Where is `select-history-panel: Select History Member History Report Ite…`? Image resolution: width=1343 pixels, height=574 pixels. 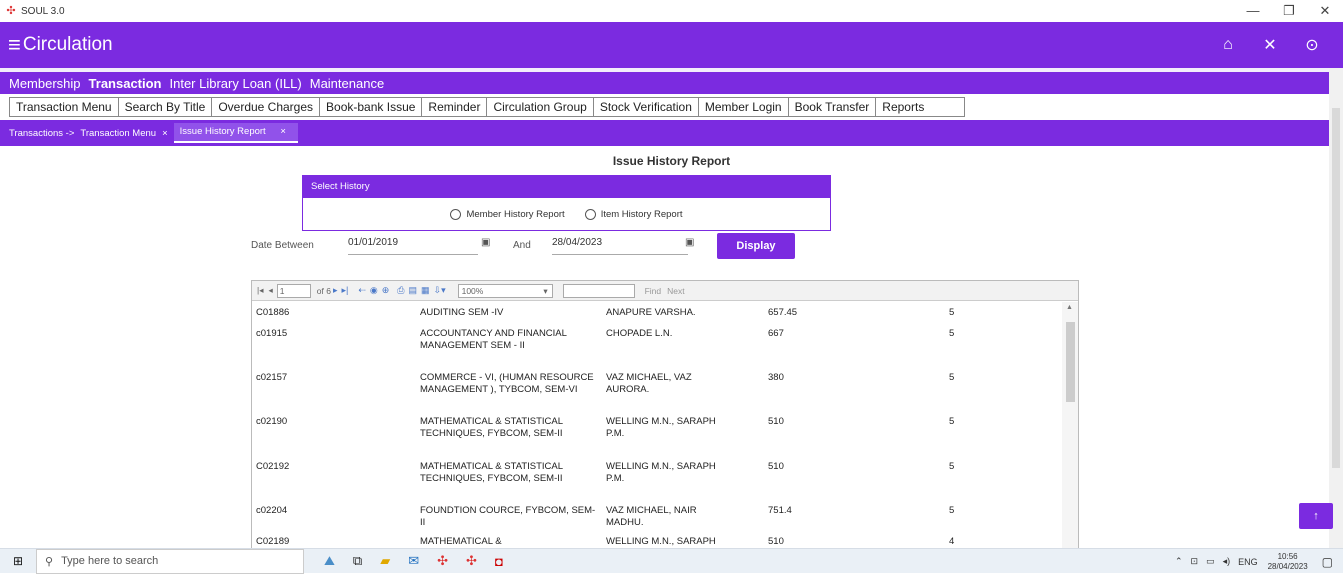
select-history-panel: Select History Member History Report Ite… is located at coordinates (566, 203).